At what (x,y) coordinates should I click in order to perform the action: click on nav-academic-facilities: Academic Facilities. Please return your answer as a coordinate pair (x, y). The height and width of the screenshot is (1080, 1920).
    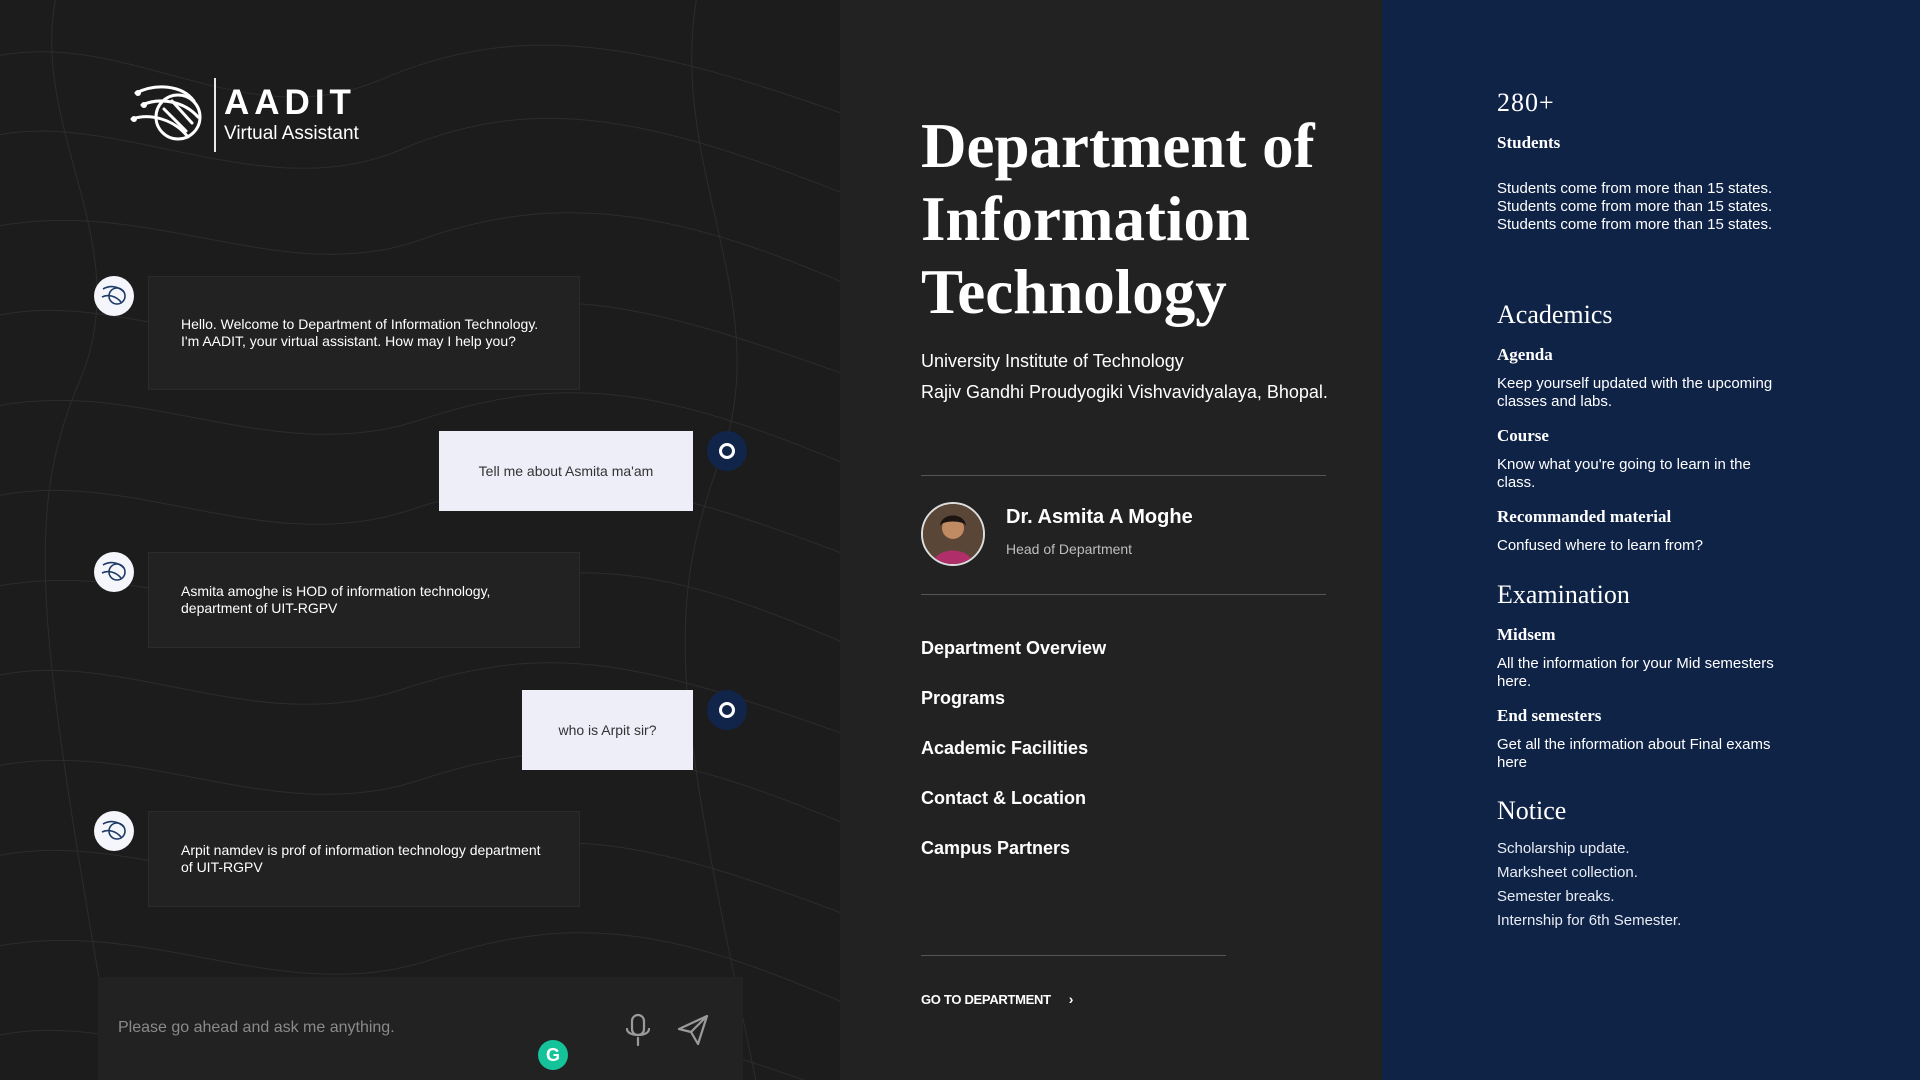
    Looking at the image, I should click on (1013, 763).